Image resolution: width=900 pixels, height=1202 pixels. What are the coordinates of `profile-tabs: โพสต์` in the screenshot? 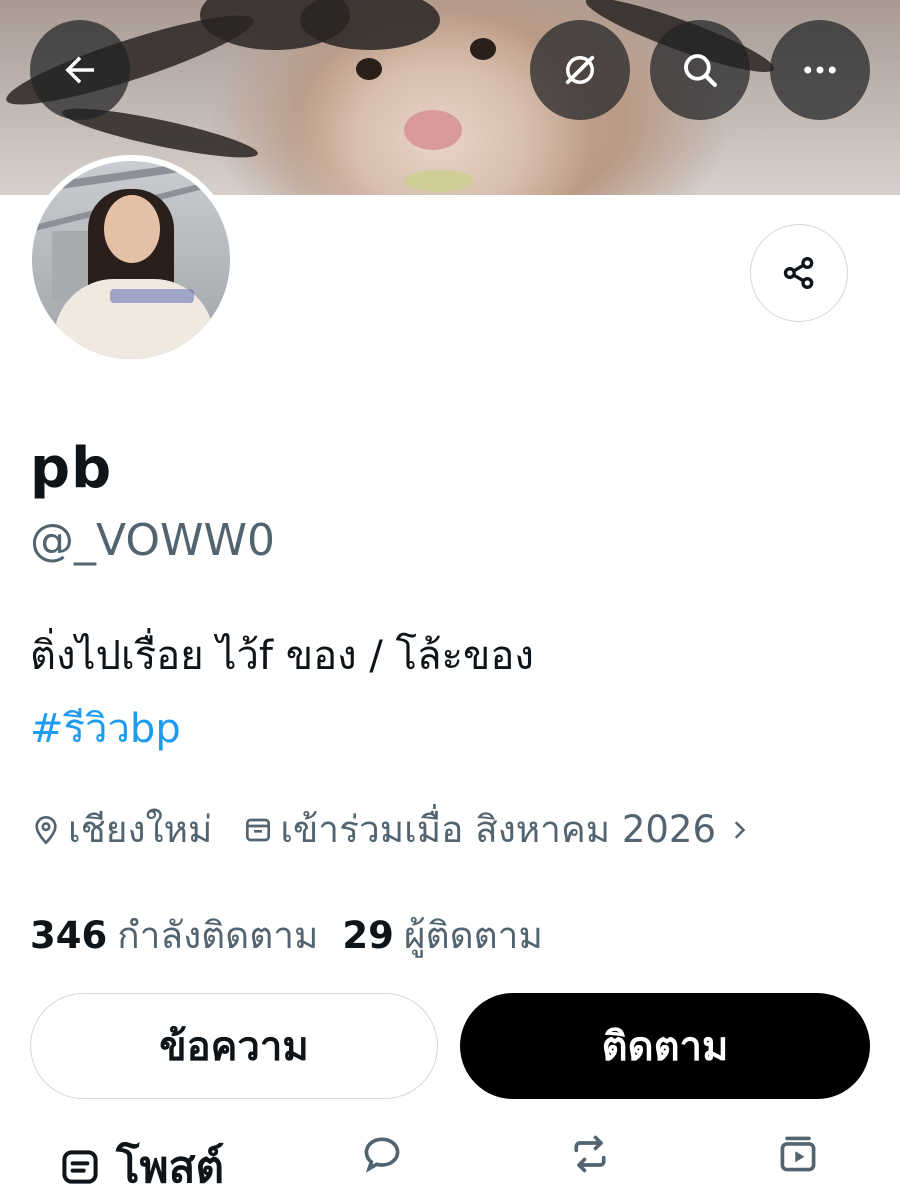 It's located at (450, 1161).